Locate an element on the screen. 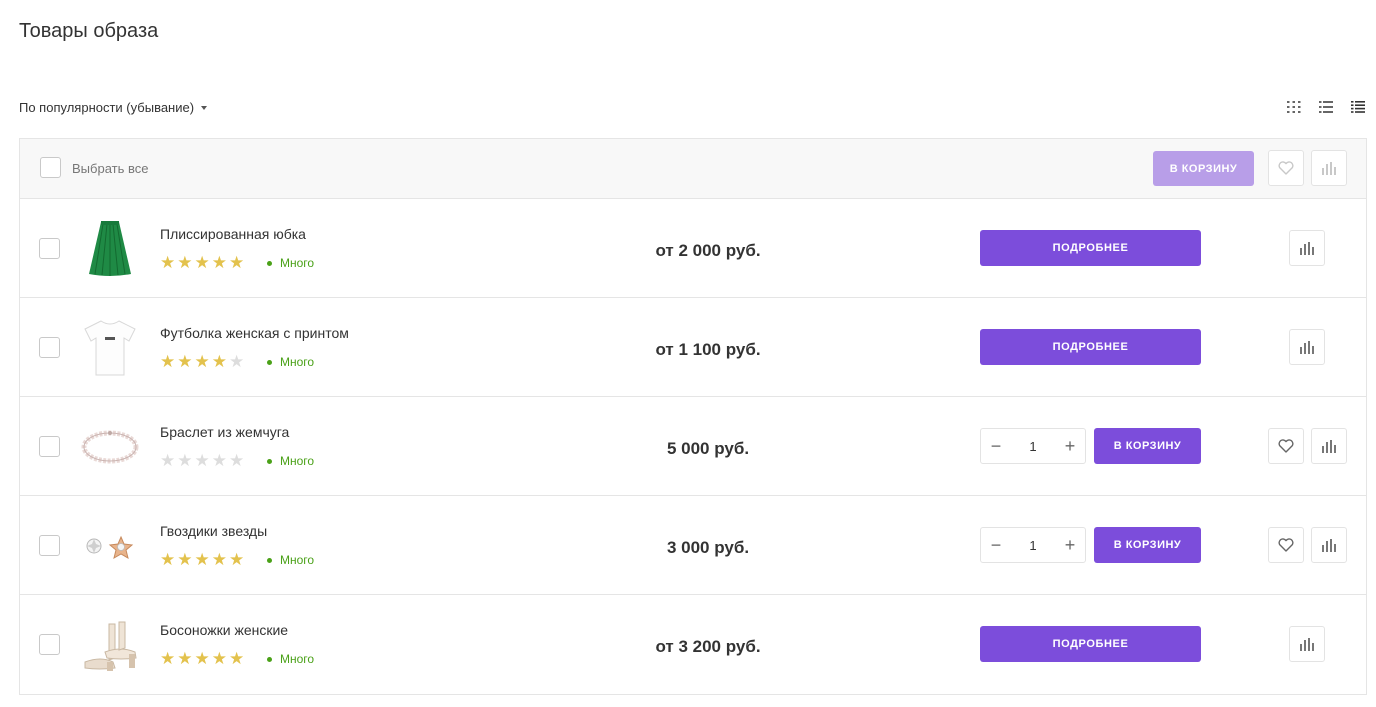 Image resolution: width=1376 pixels, height=707 pixels. compare-selected-button is located at coordinates (1329, 168).